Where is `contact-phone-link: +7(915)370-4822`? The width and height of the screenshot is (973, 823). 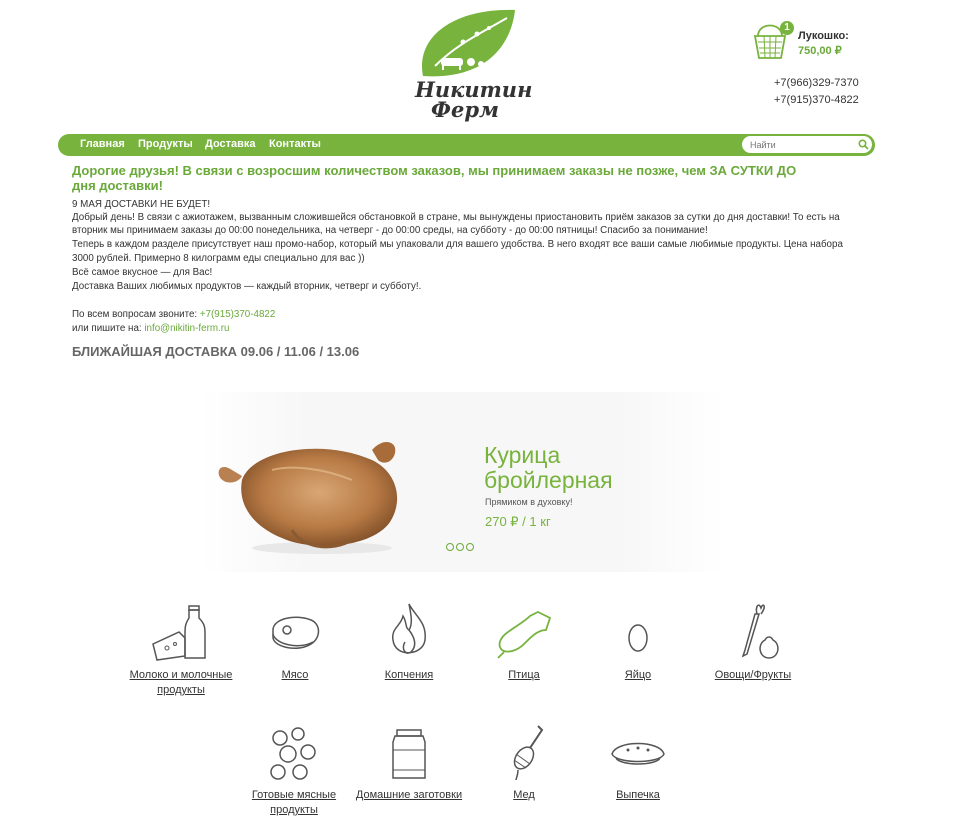
contact-phone-link: +7(915)370-4822 is located at coordinates (237, 314).